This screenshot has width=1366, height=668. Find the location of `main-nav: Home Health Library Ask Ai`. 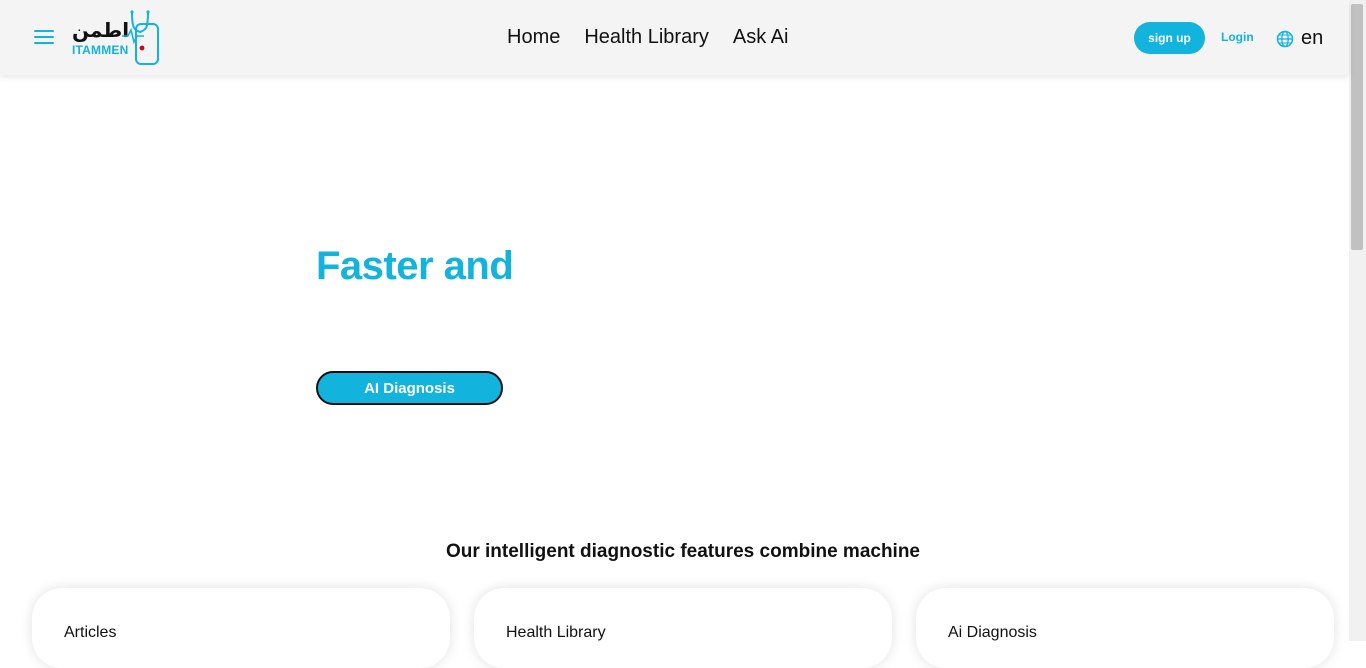

main-nav: Home Health Library Ask Ai is located at coordinates (647, 37).